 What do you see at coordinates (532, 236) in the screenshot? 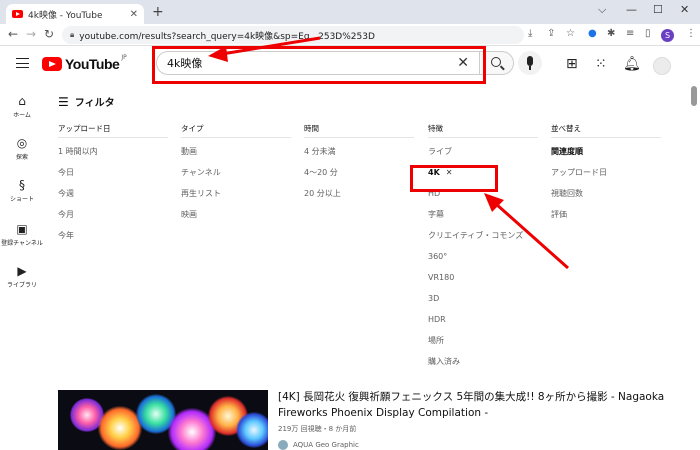
I see `annotation-arrow-4k` at bounding box center [532, 236].